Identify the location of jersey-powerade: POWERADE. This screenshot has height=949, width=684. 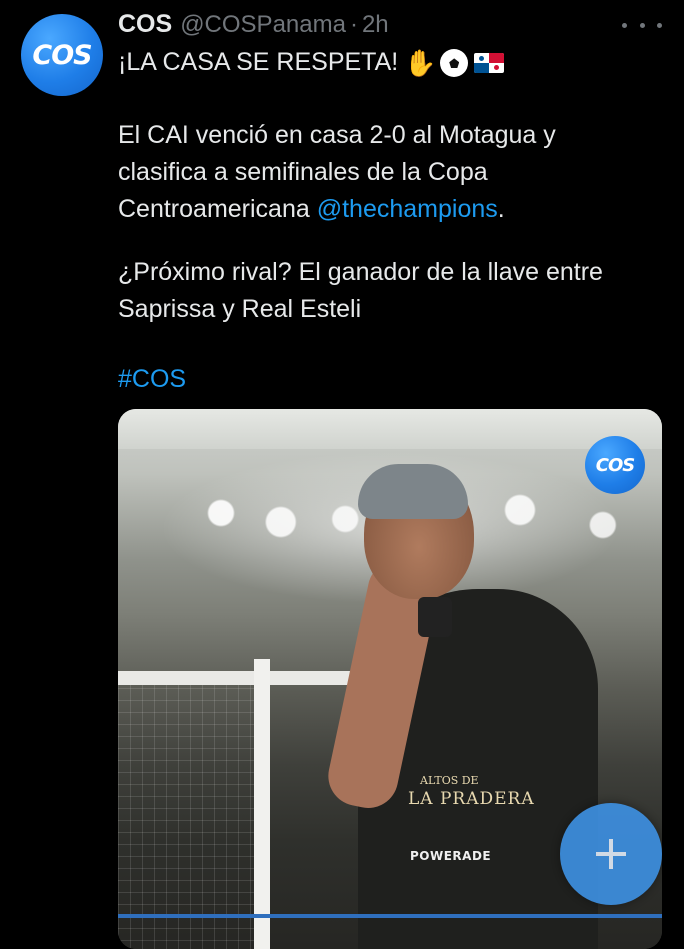
(451, 856).